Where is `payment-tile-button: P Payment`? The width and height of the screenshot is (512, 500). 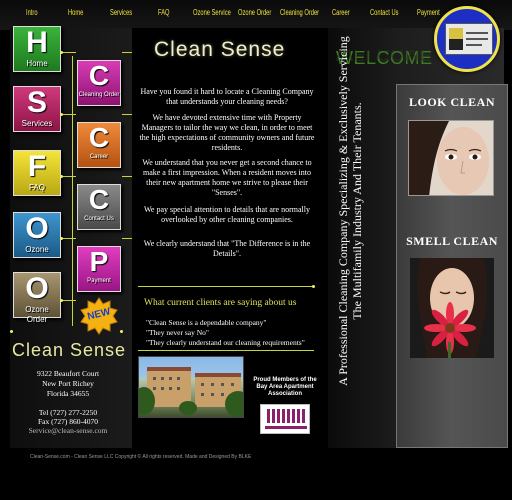 payment-tile-button: P Payment is located at coordinates (99, 269).